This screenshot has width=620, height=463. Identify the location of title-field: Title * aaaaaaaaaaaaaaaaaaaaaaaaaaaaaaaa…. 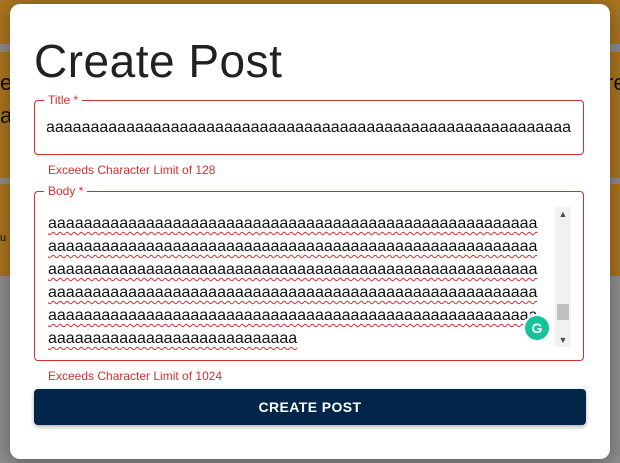
(309, 124).